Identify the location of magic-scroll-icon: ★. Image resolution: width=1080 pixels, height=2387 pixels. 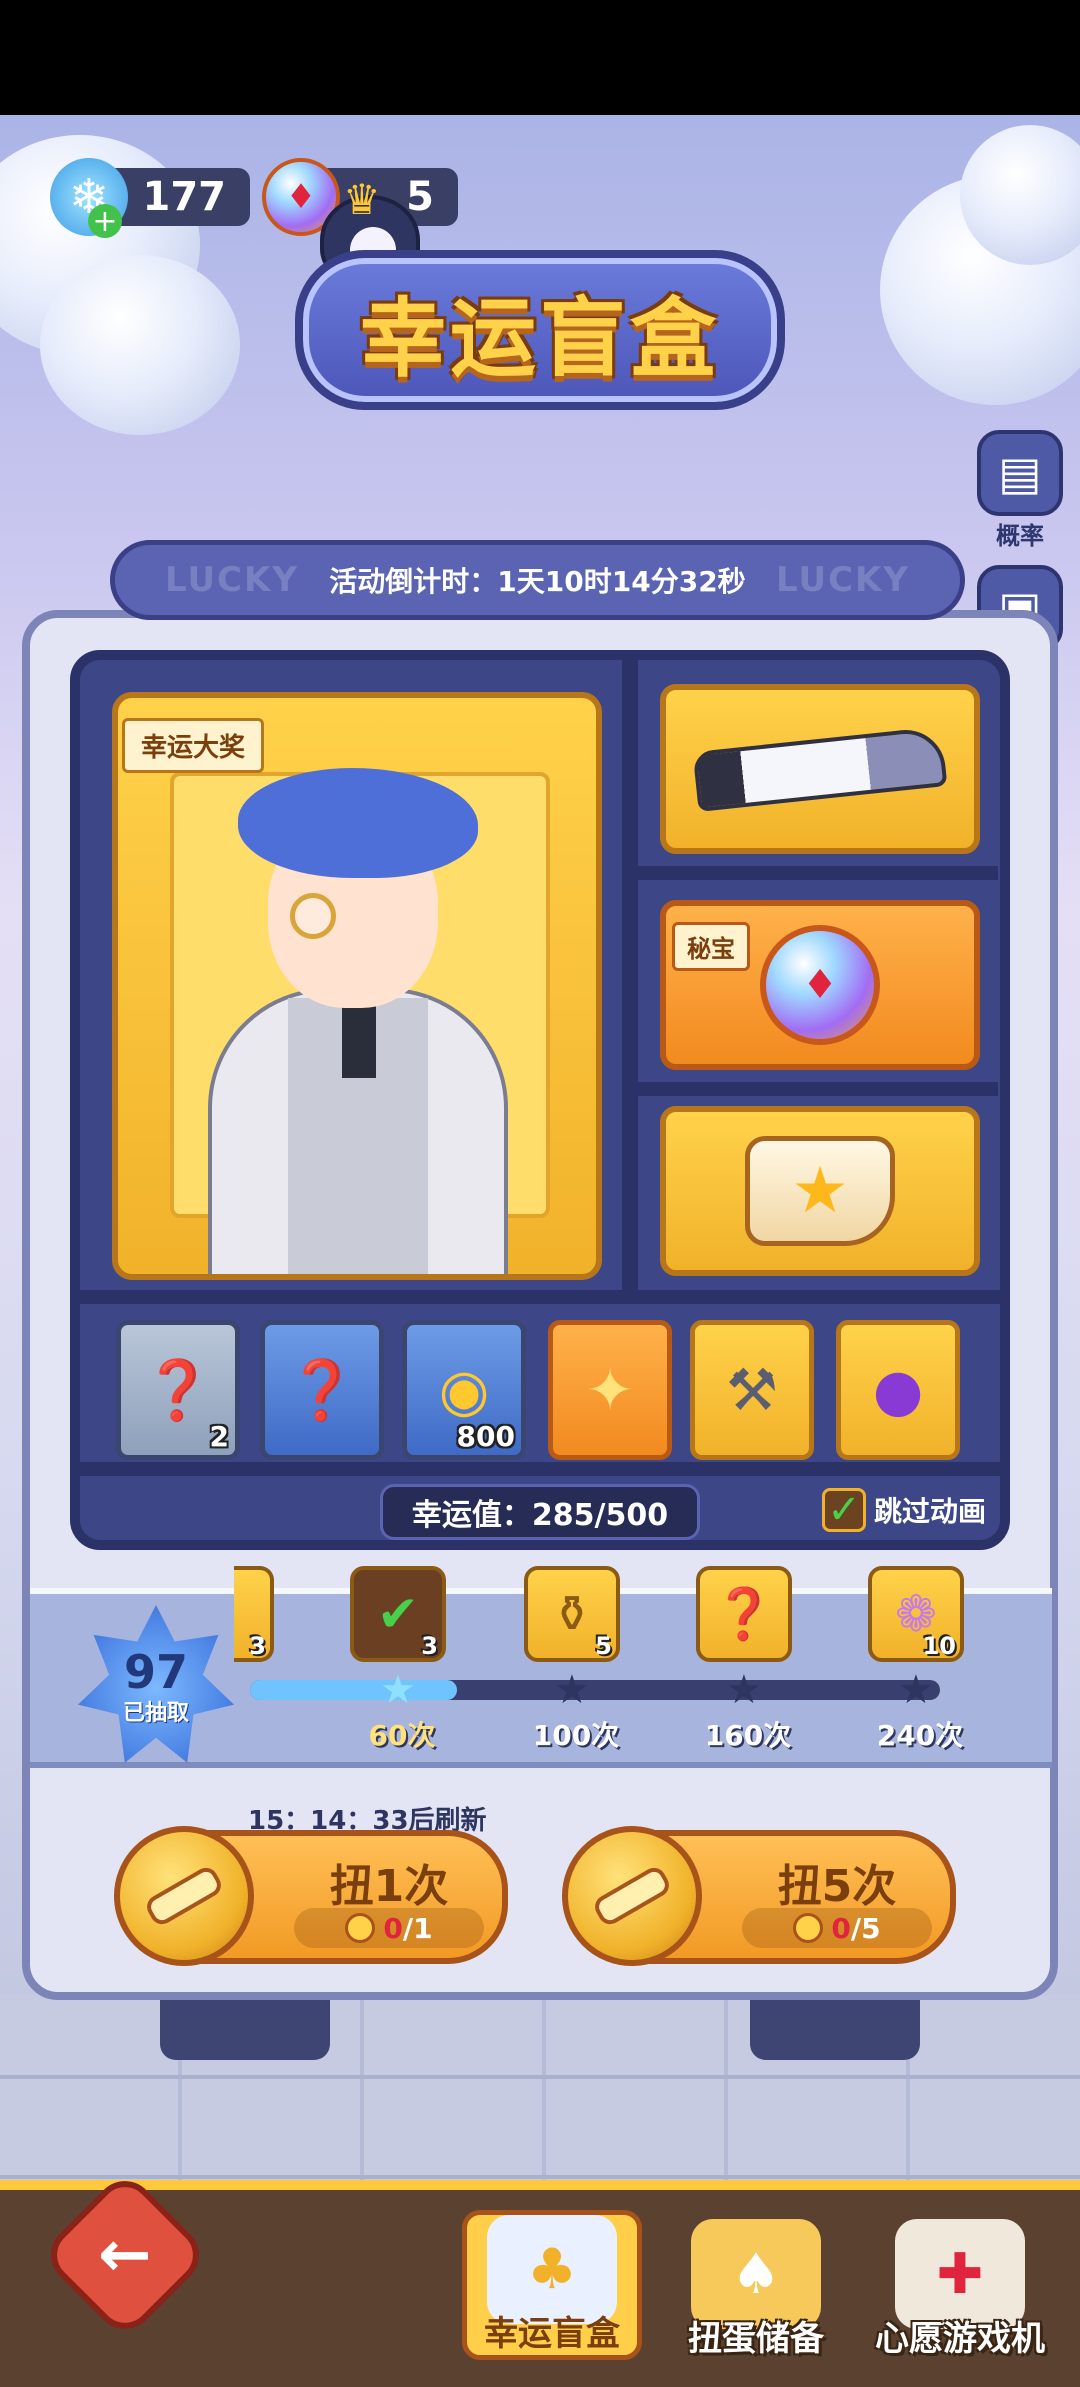
(820, 1191).